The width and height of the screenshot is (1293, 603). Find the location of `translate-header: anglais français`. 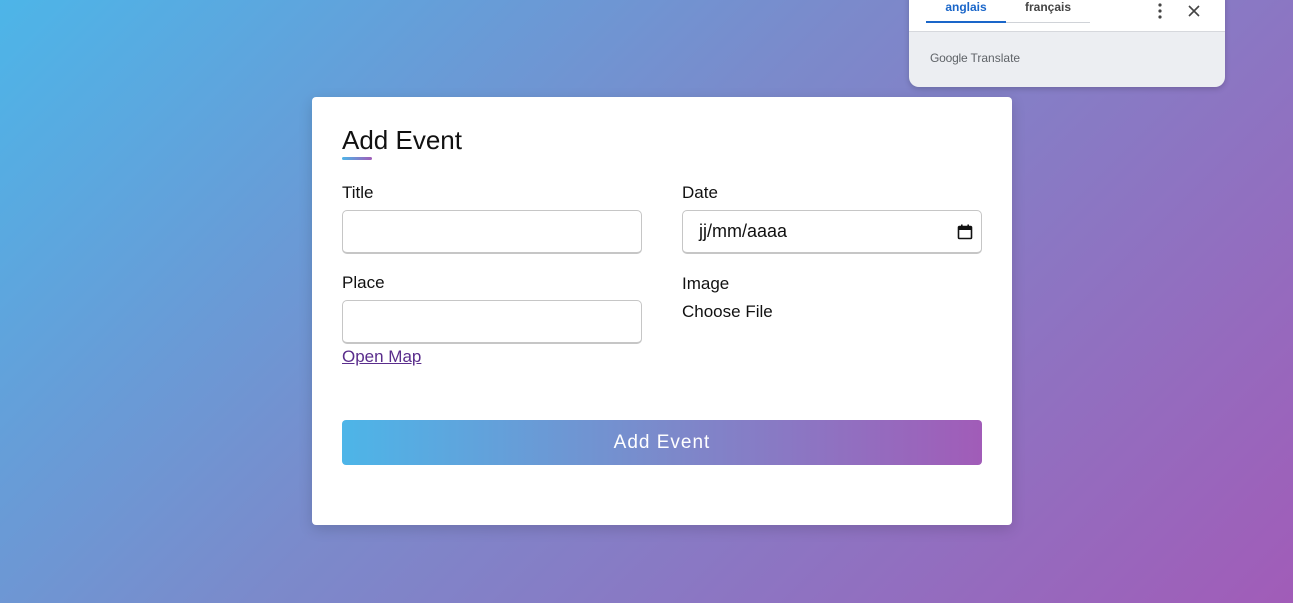

translate-header: anglais français is located at coordinates (1067, 16).